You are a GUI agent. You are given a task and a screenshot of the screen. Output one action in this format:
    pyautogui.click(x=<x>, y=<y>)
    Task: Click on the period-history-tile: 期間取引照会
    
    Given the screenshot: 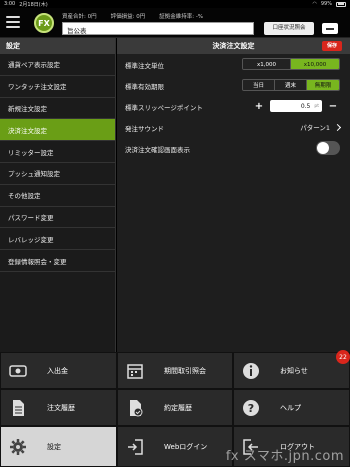 What is the action you would take?
    pyautogui.click(x=175, y=370)
    